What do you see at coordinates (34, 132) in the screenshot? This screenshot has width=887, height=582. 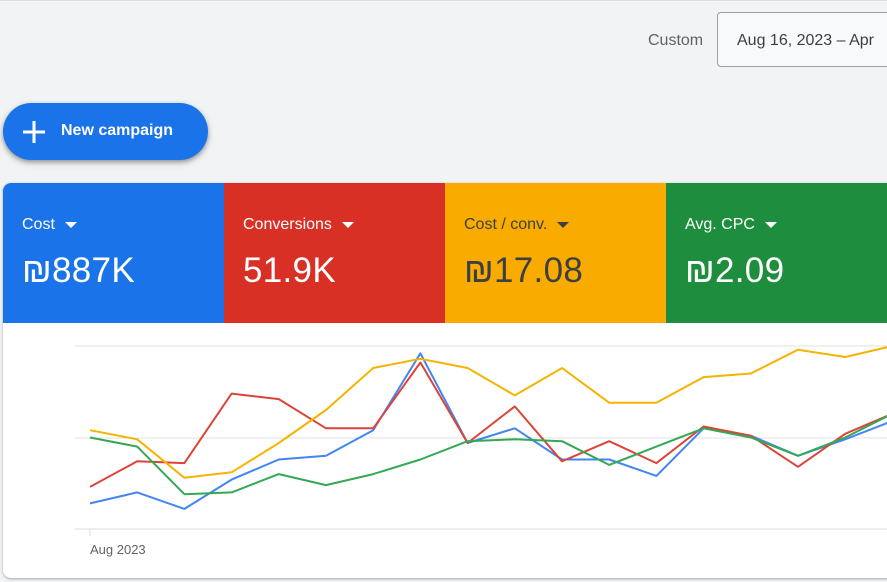 I see `plus-icon` at bounding box center [34, 132].